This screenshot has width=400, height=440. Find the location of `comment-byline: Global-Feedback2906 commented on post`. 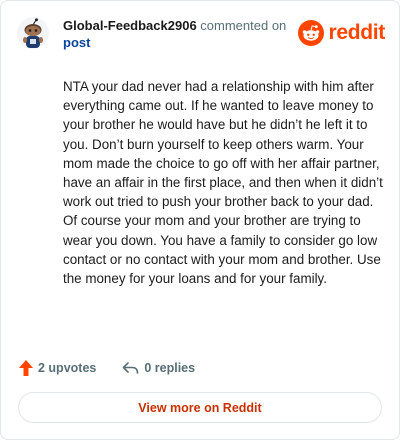

comment-byline: Global-Feedback2906 commented on post is located at coordinates (183, 34).